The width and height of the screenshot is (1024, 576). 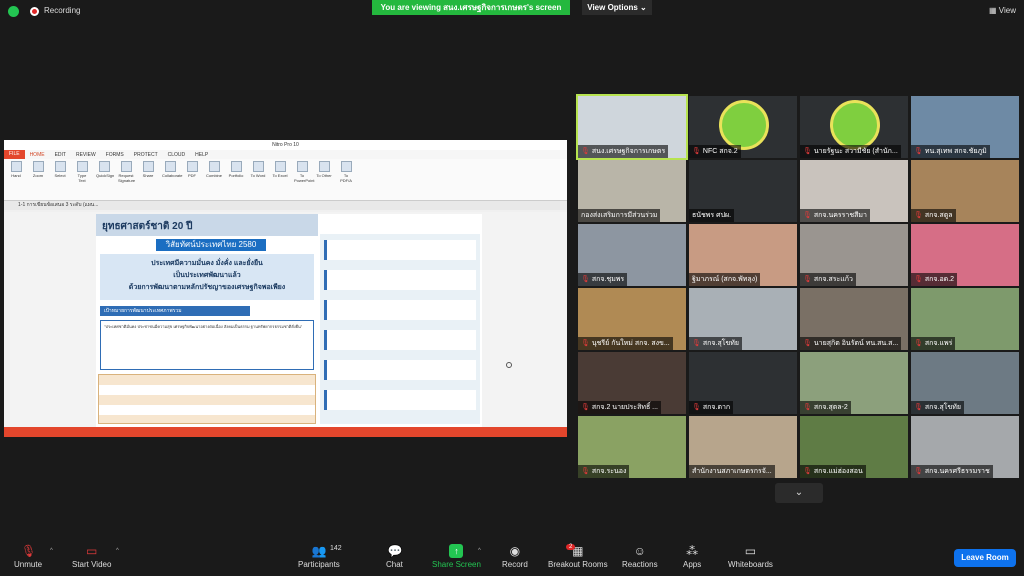 I want to click on record-icon: ◉, so click(x=515, y=551).